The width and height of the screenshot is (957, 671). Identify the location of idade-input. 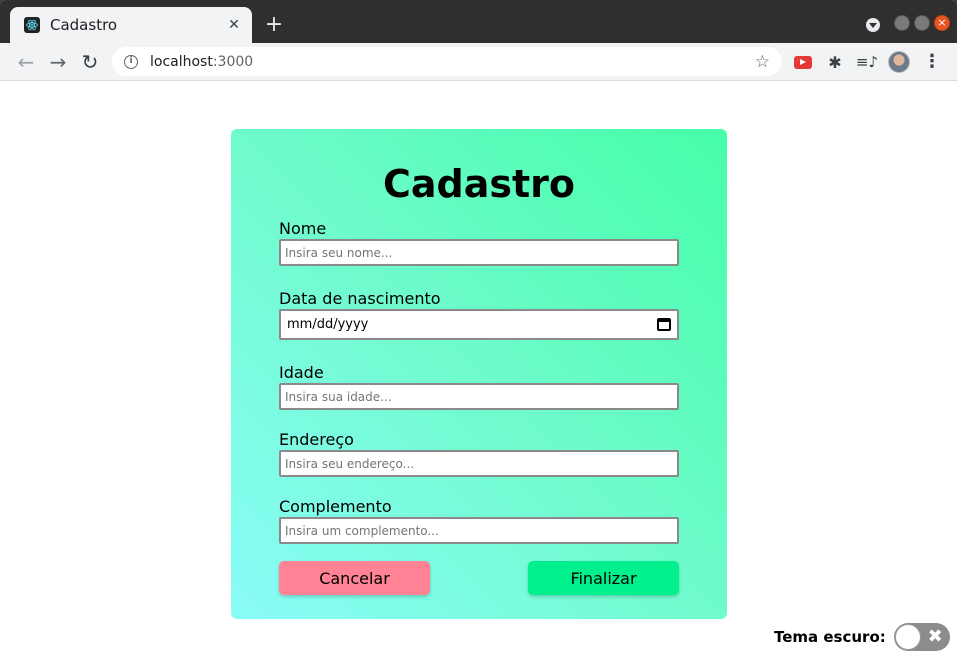
(479, 396).